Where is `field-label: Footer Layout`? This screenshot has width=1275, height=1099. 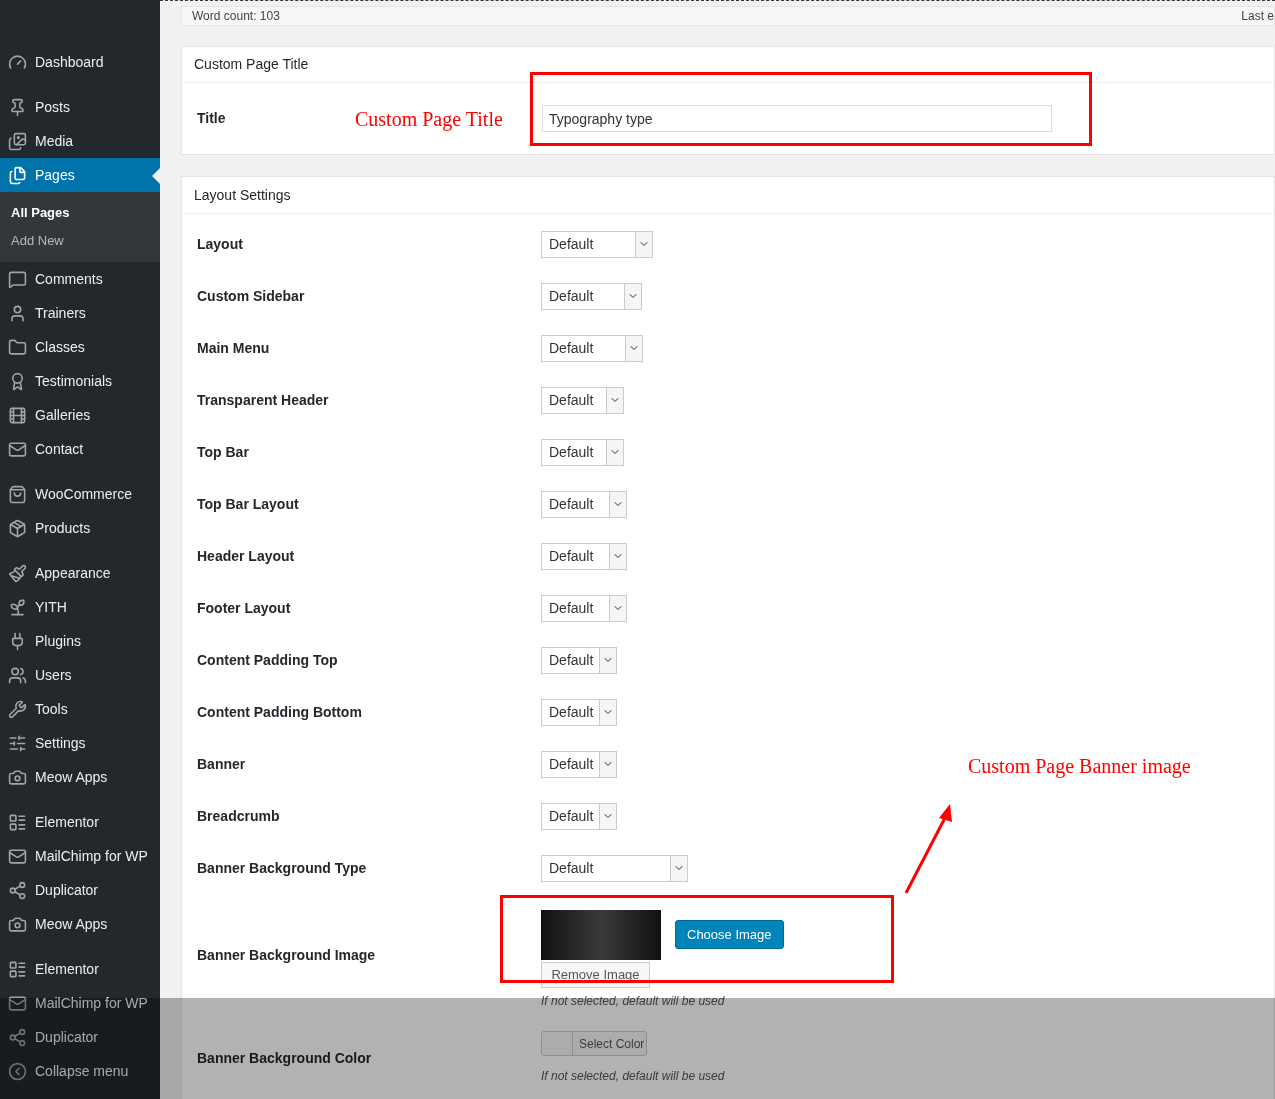
field-label: Footer Layout is located at coordinates (244, 608).